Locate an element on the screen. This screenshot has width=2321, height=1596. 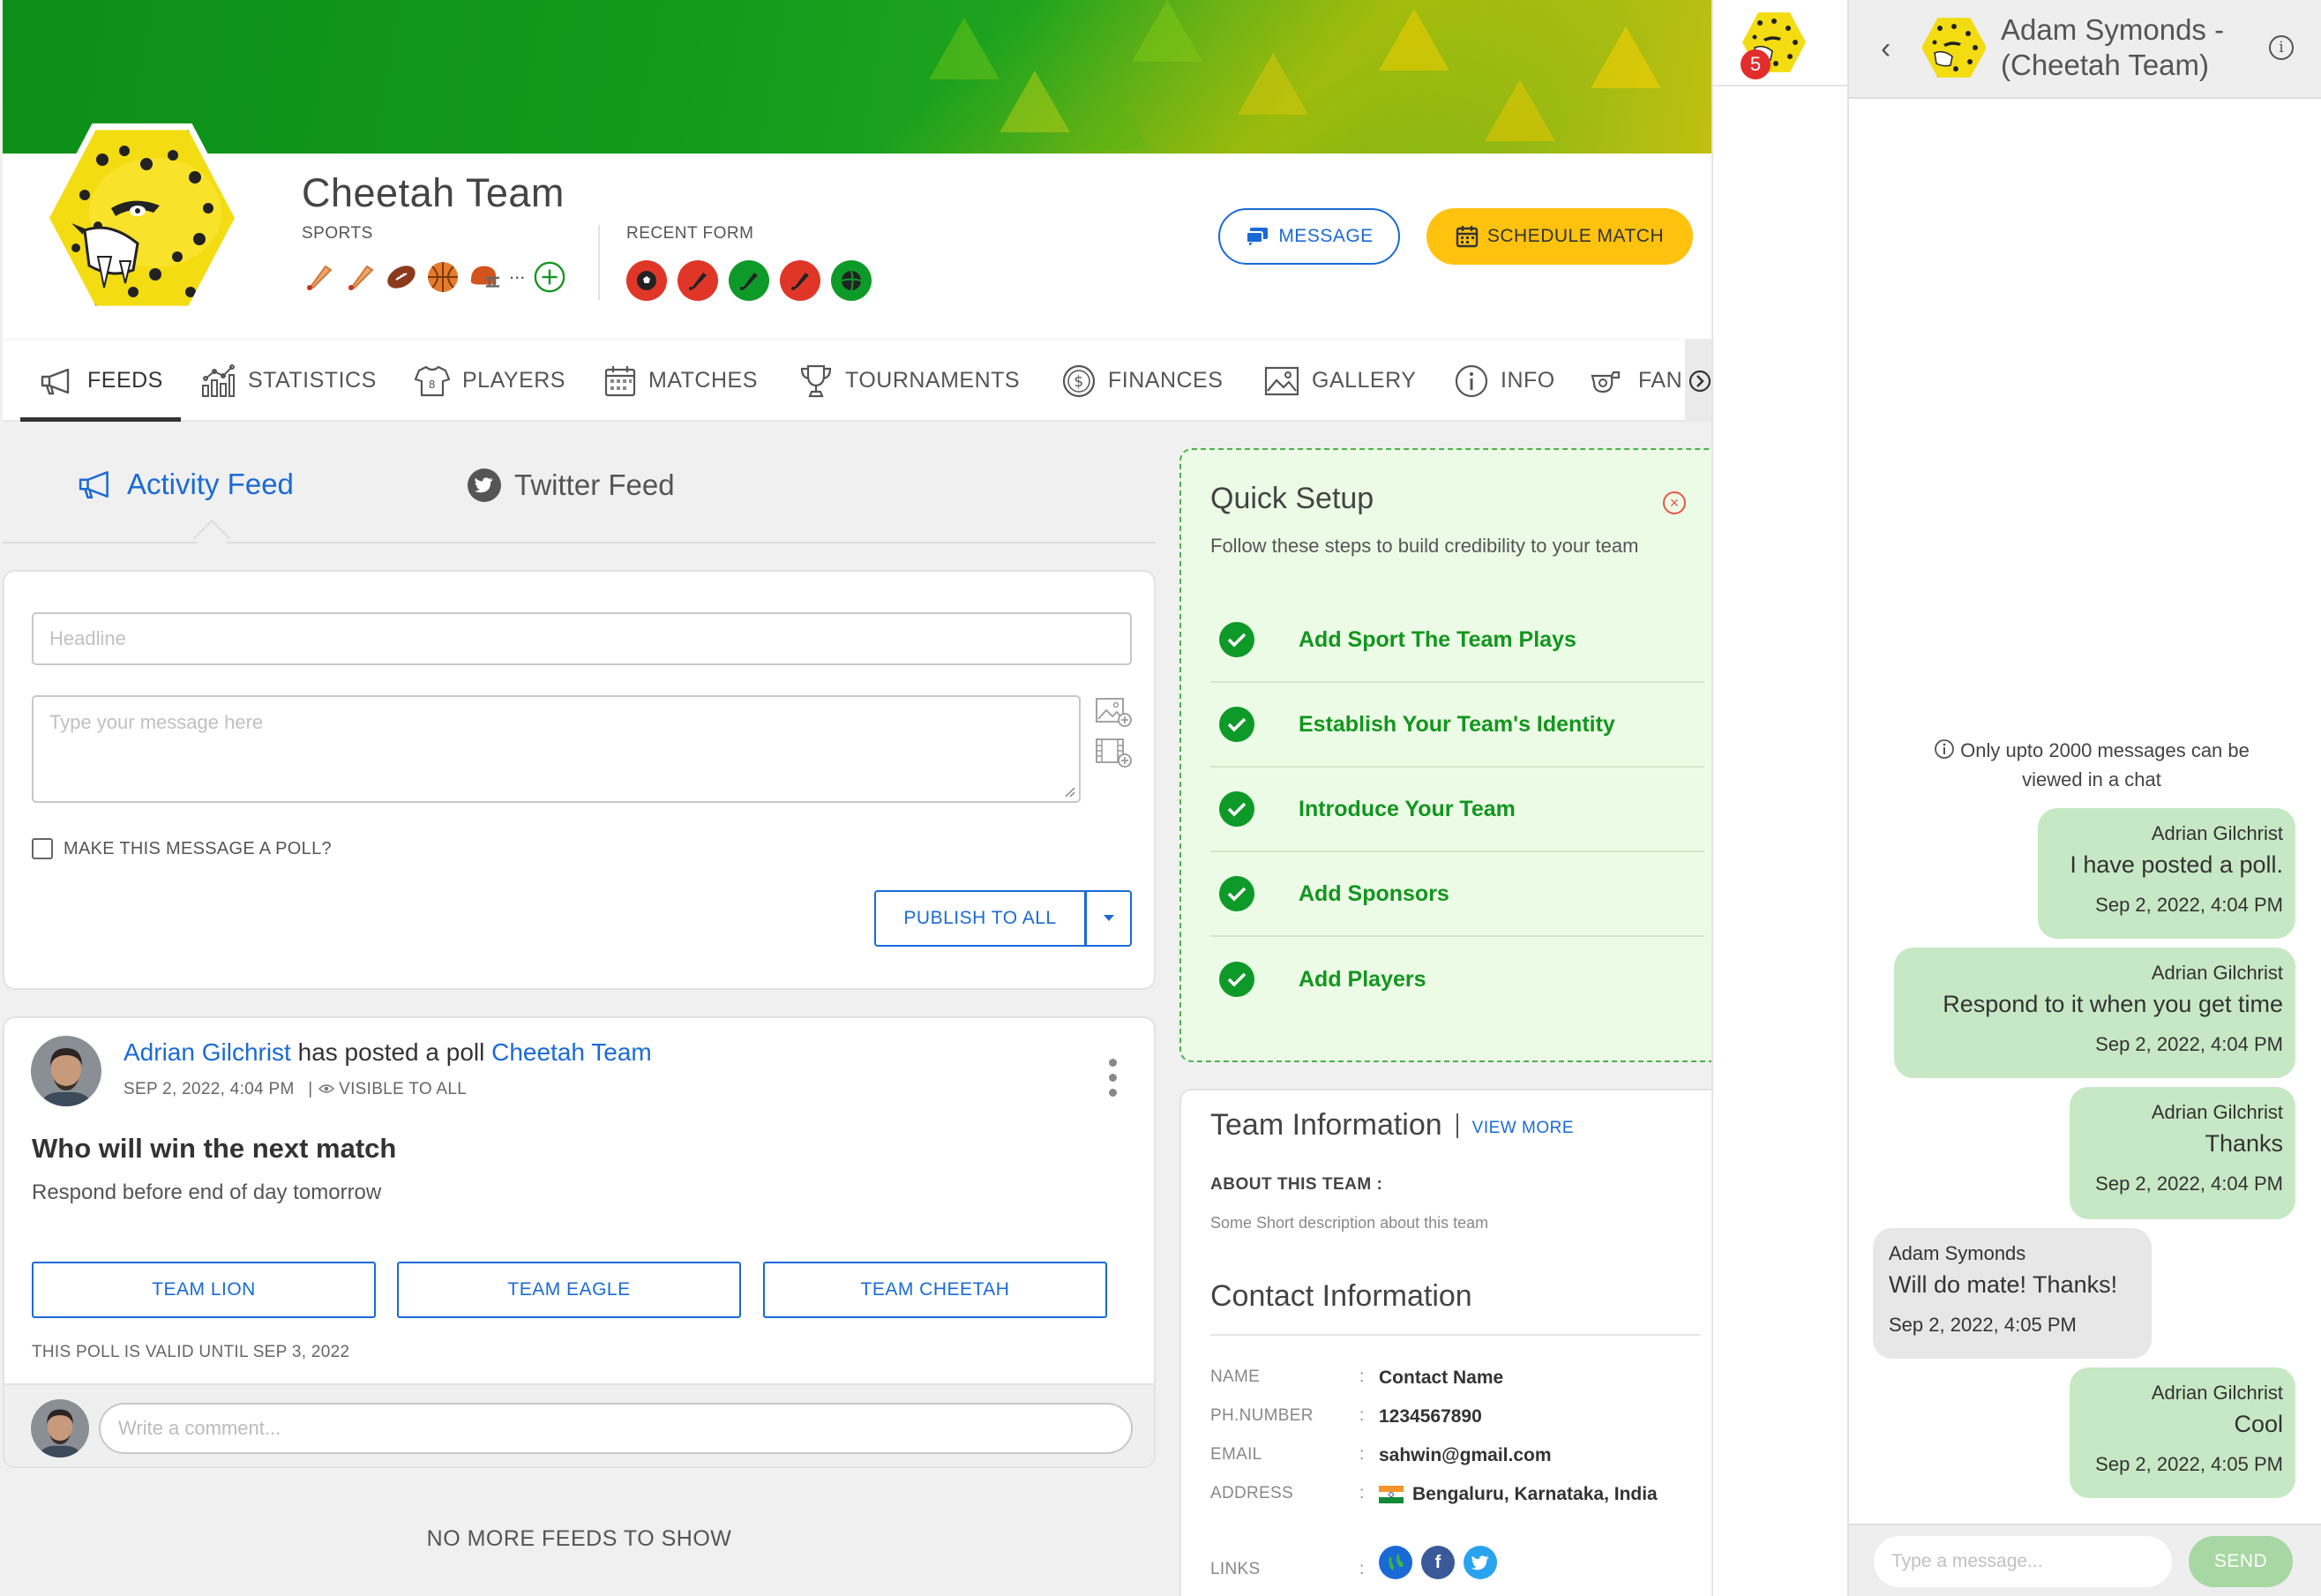
cover-banner is located at coordinates (857, 77).